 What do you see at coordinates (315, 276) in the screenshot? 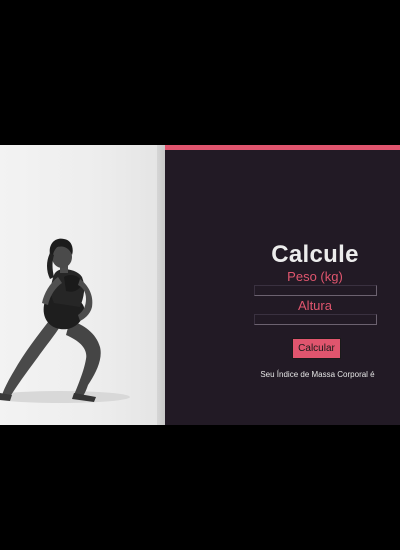
I see `weight-label: Peso (kg)` at bounding box center [315, 276].